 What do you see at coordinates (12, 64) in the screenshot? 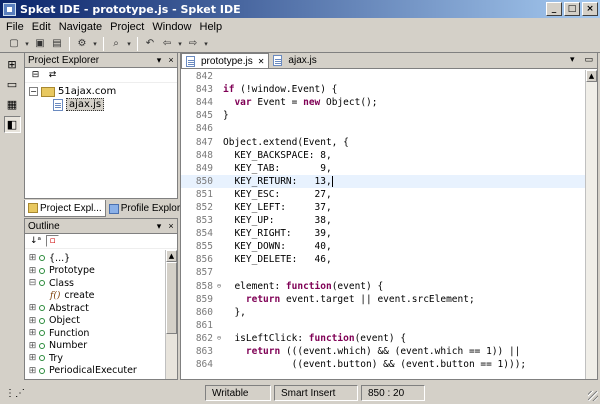
I see `open-perspective-icon: ⊞` at bounding box center [12, 64].